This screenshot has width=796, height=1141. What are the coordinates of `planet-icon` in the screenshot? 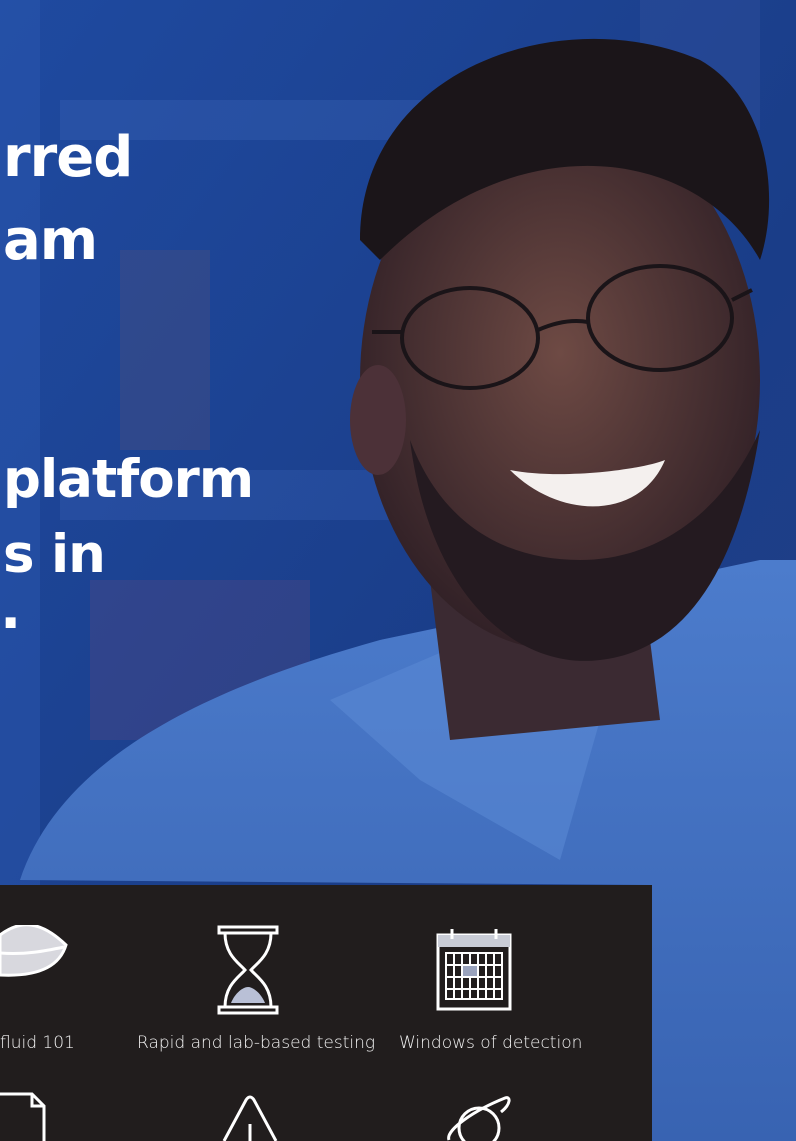 It's located at (479, 1118).